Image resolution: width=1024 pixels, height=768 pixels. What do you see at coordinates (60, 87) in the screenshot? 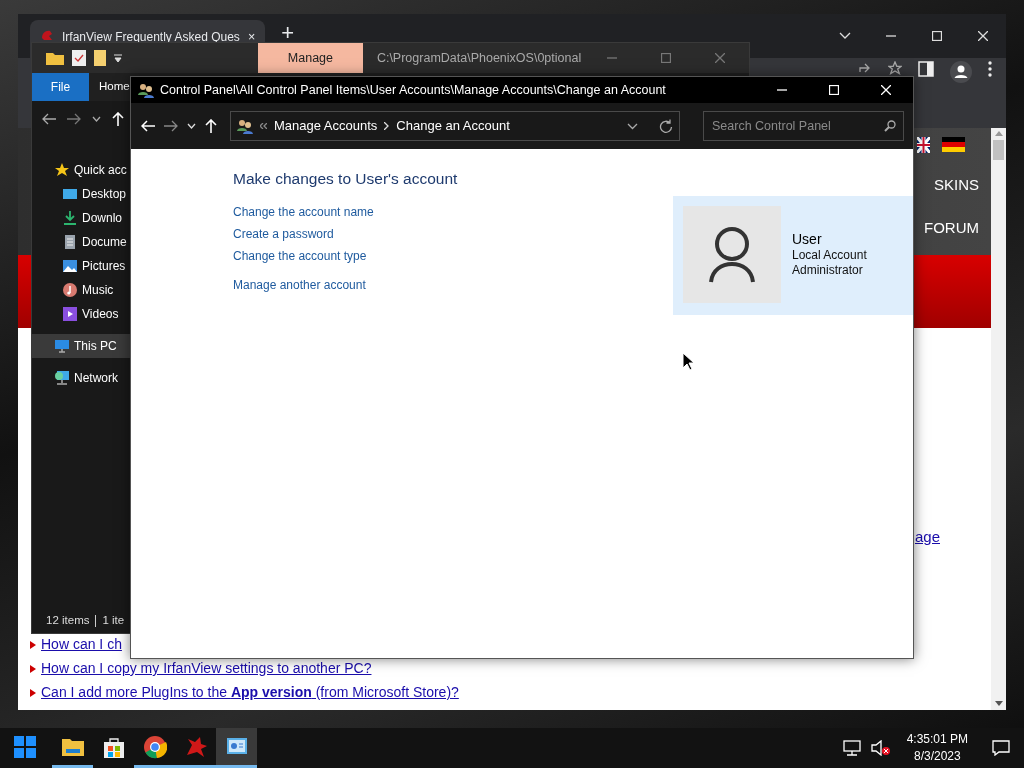
I see `file-tab: File` at bounding box center [60, 87].